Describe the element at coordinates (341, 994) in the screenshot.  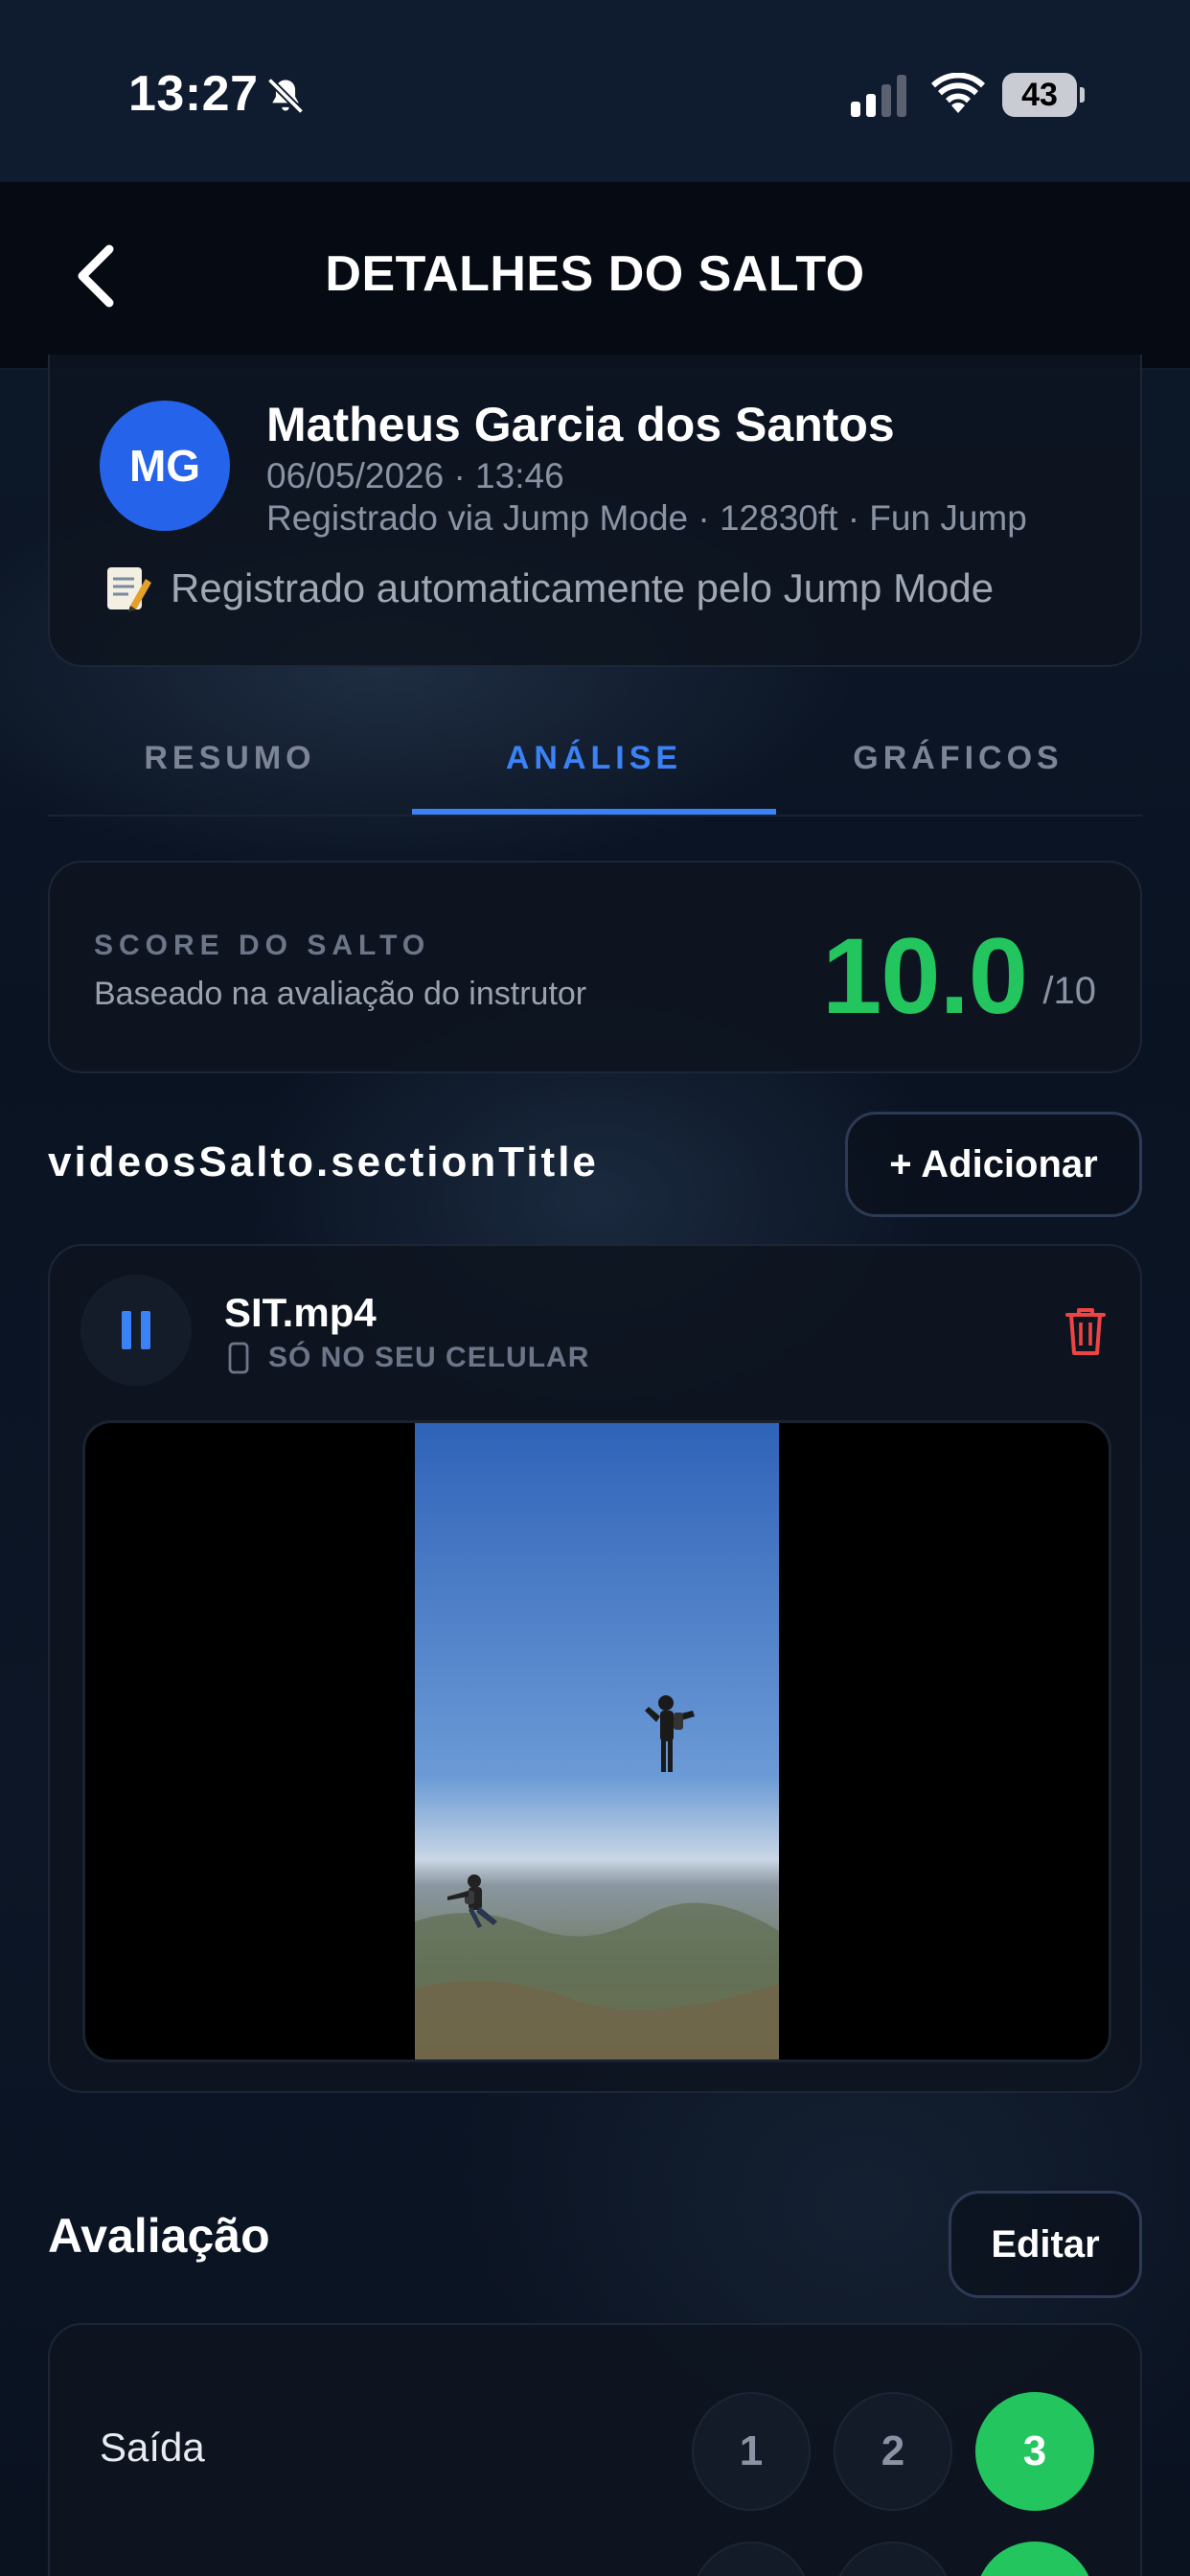
I see `score-subtitle: Baseado na avaliação do instrutor` at that location.